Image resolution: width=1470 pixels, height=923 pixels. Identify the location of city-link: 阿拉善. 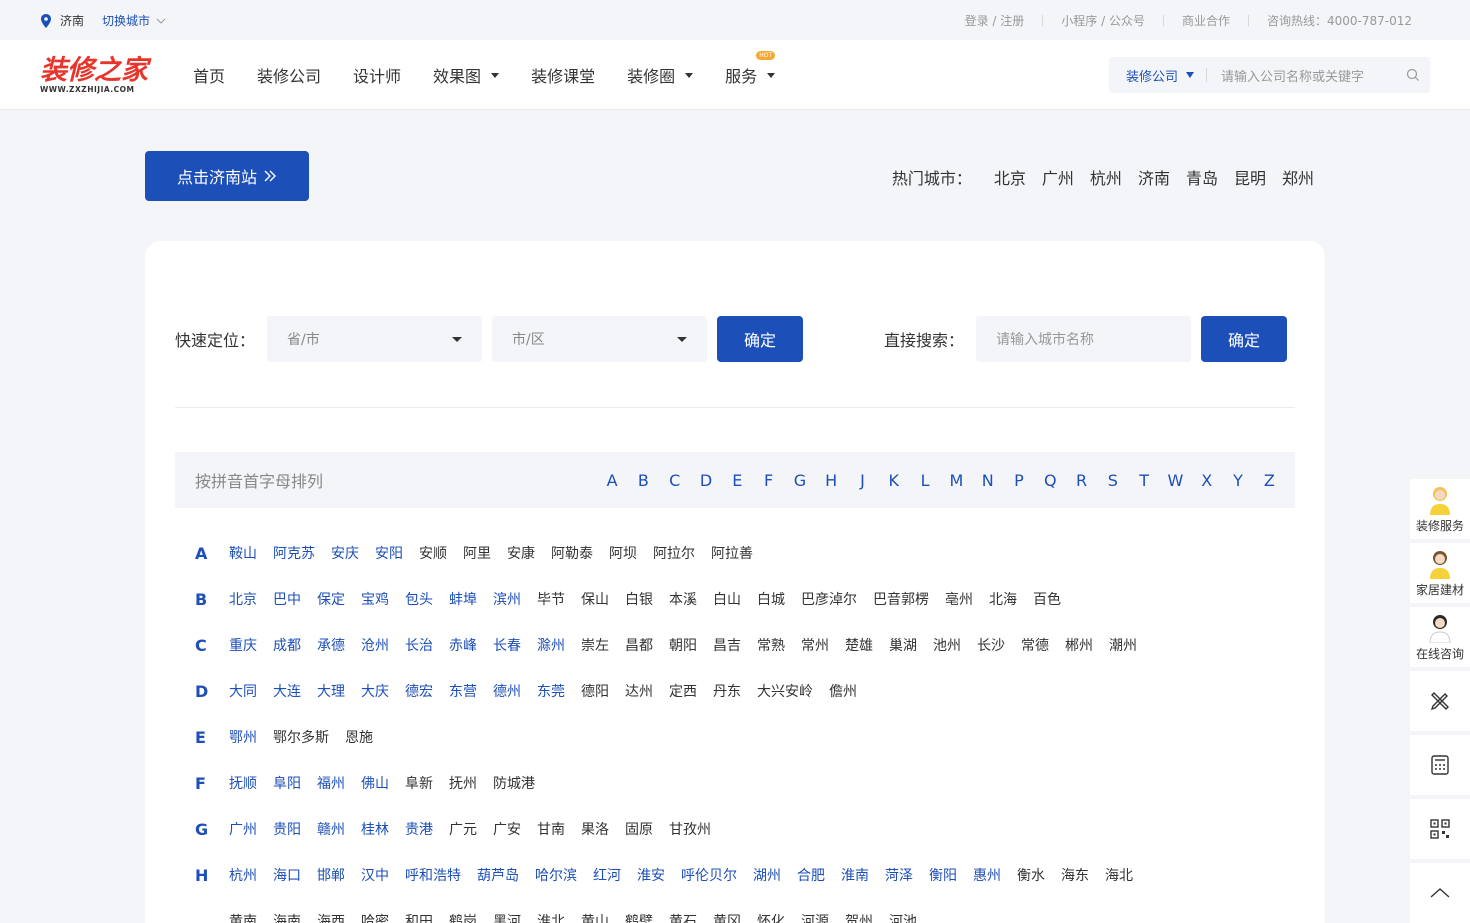
(732, 554).